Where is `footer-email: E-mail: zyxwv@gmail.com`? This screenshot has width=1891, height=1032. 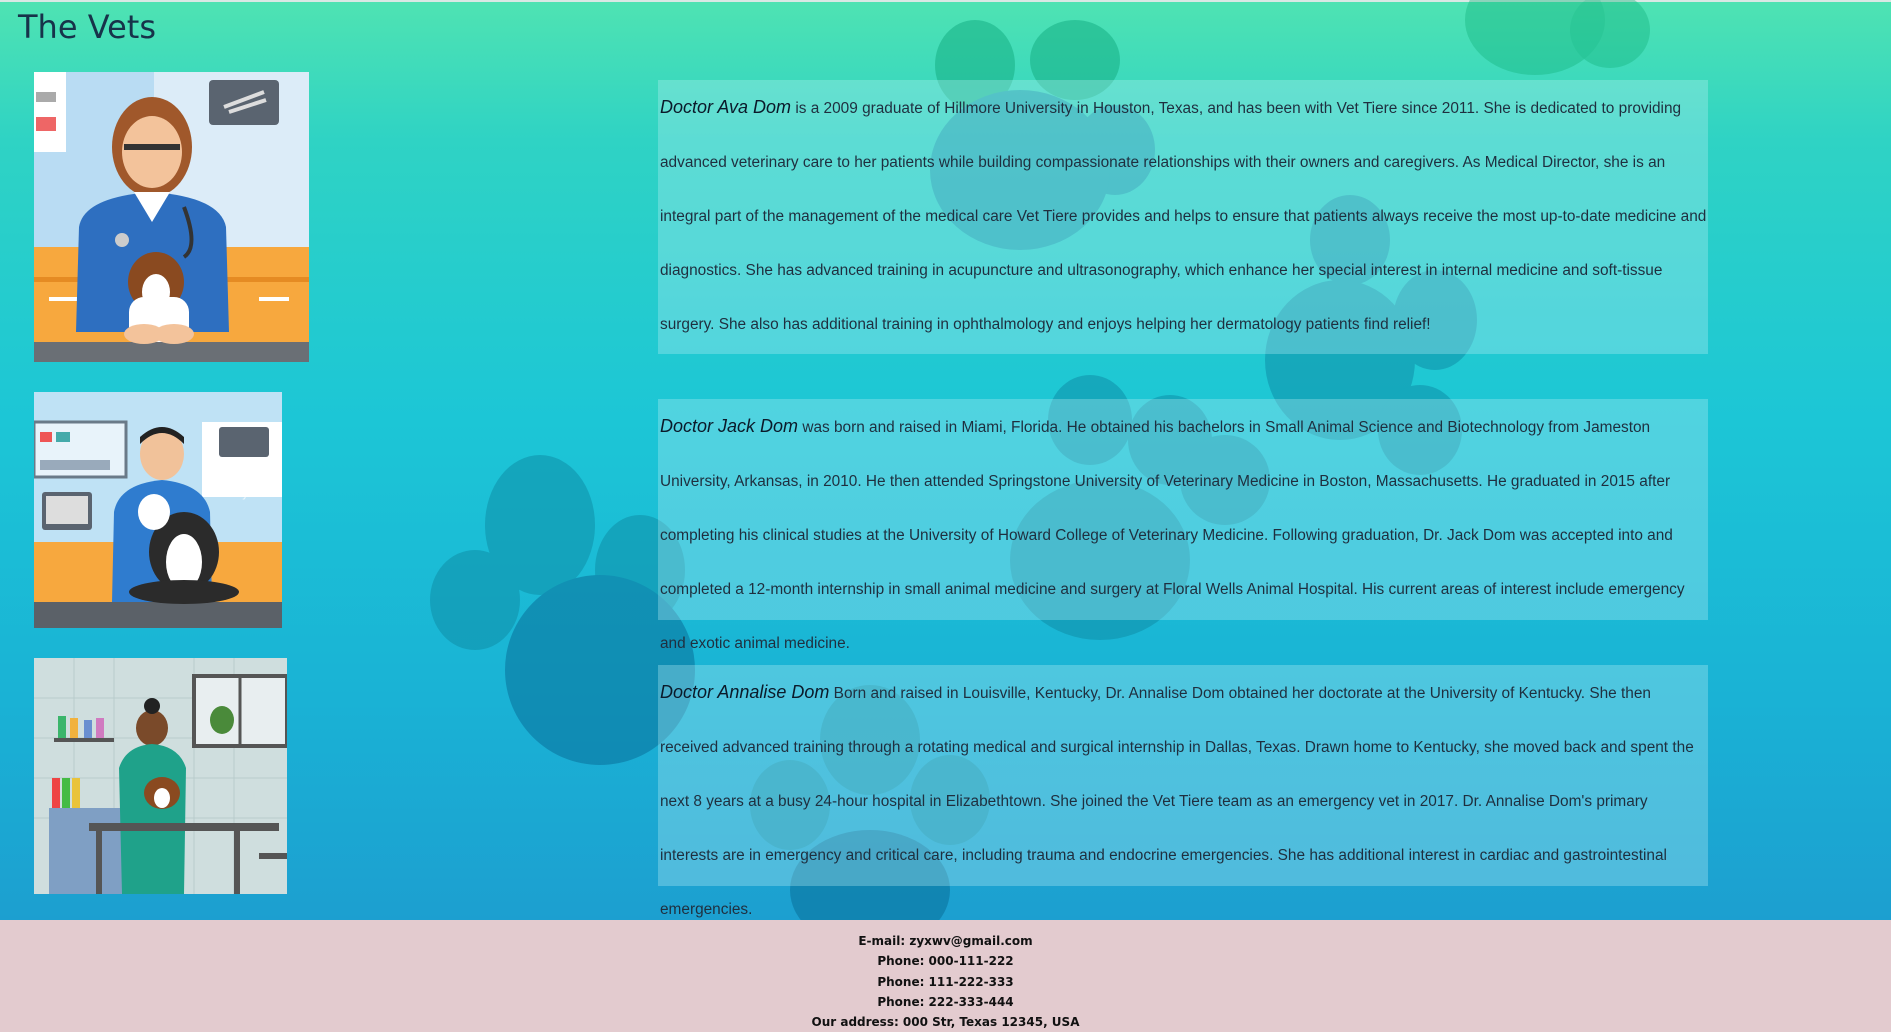
footer-email: E-mail: zyxwv@gmail.com is located at coordinates (945, 941).